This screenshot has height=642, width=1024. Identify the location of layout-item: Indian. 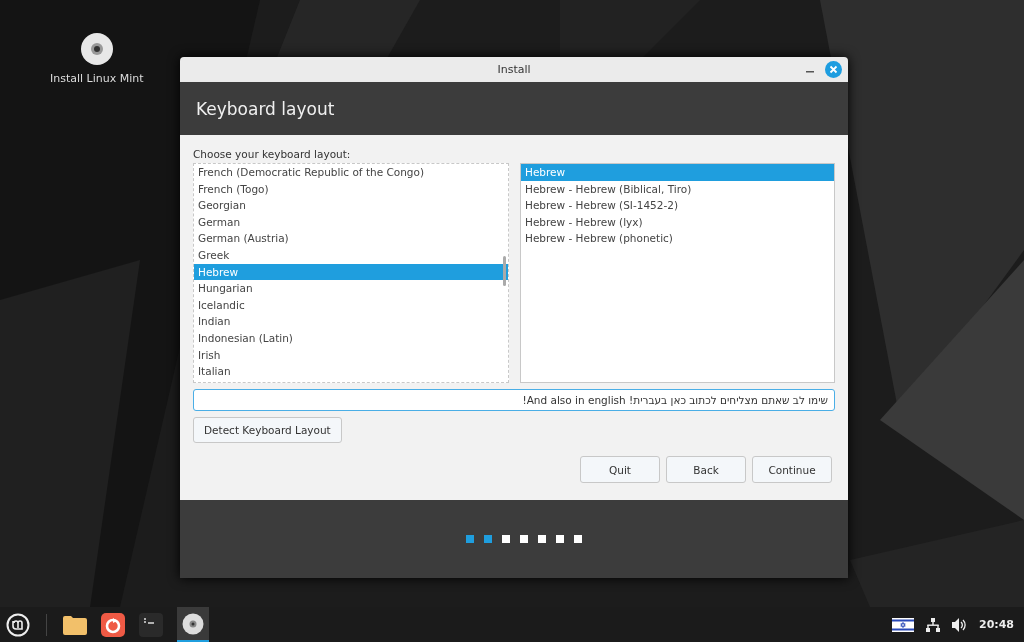
(351, 321).